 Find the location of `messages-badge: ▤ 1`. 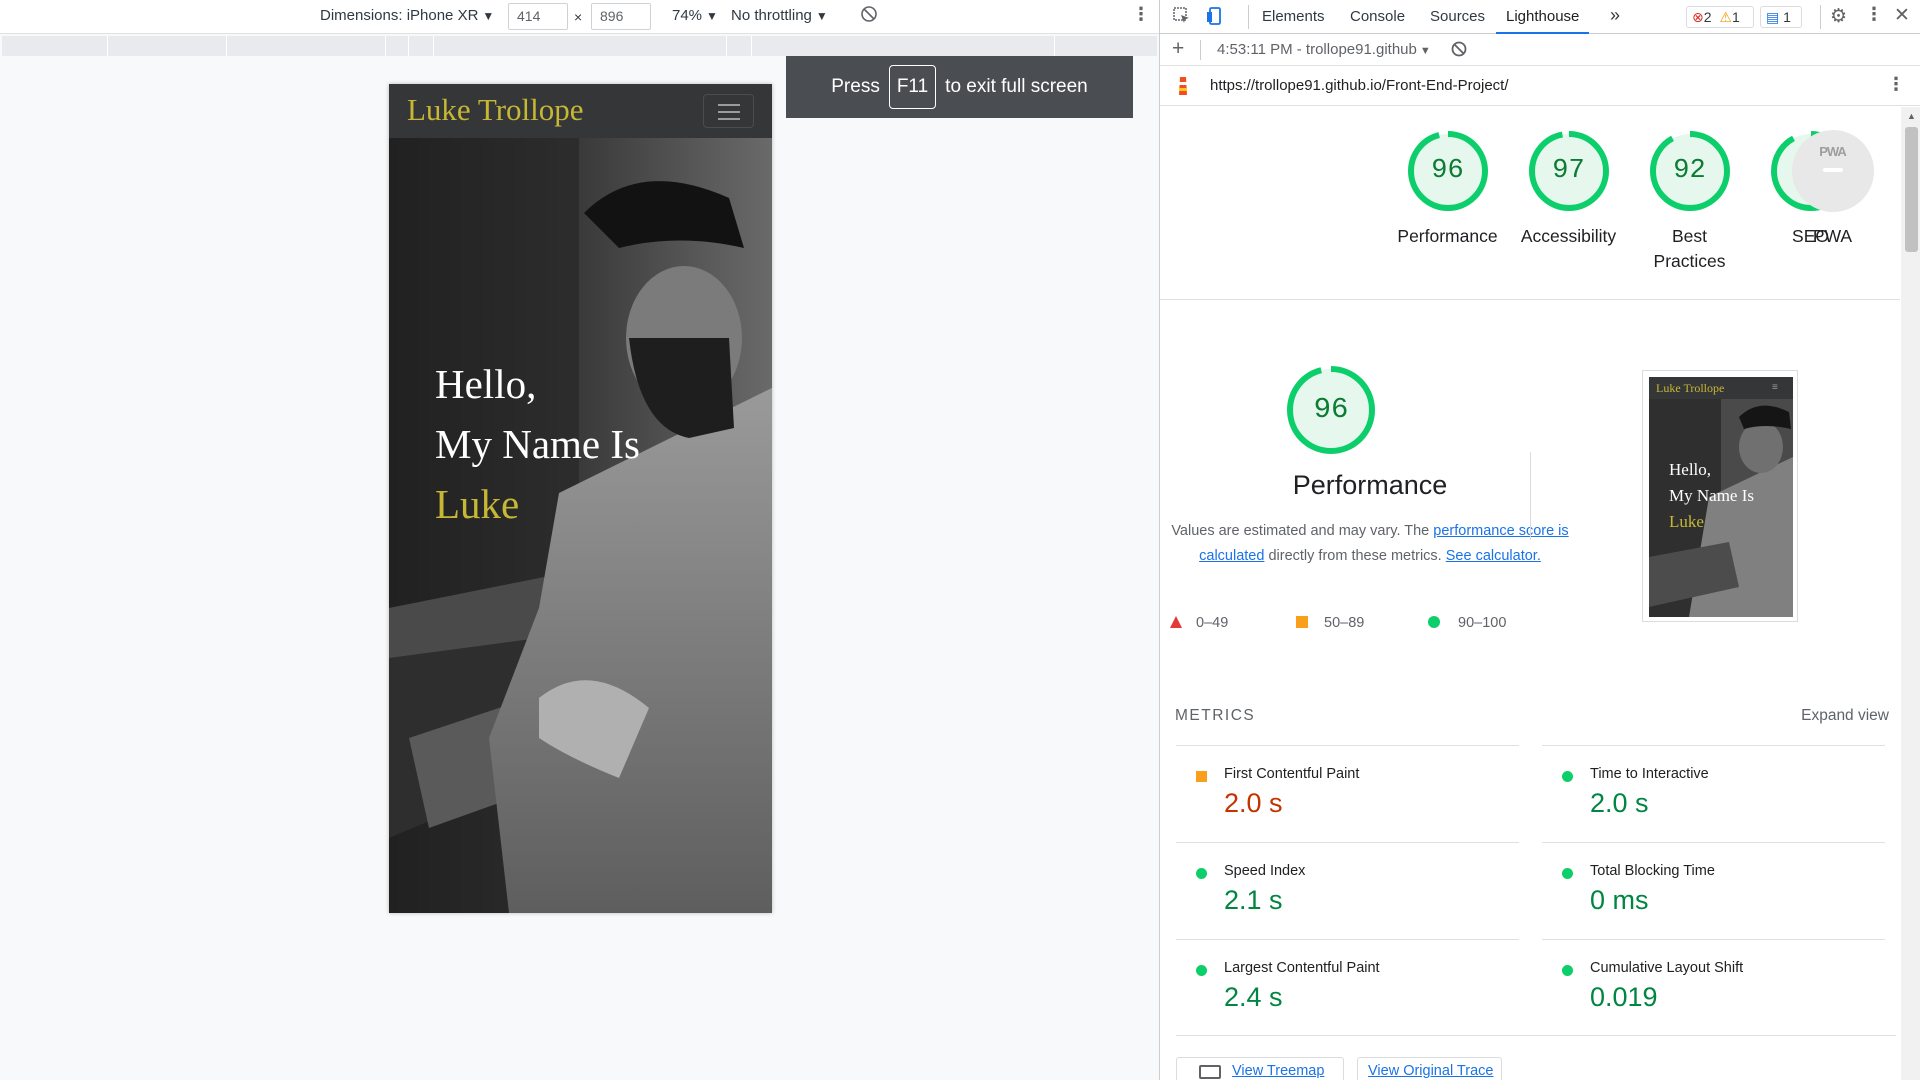

messages-badge: ▤ 1 is located at coordinates (1781, 17).